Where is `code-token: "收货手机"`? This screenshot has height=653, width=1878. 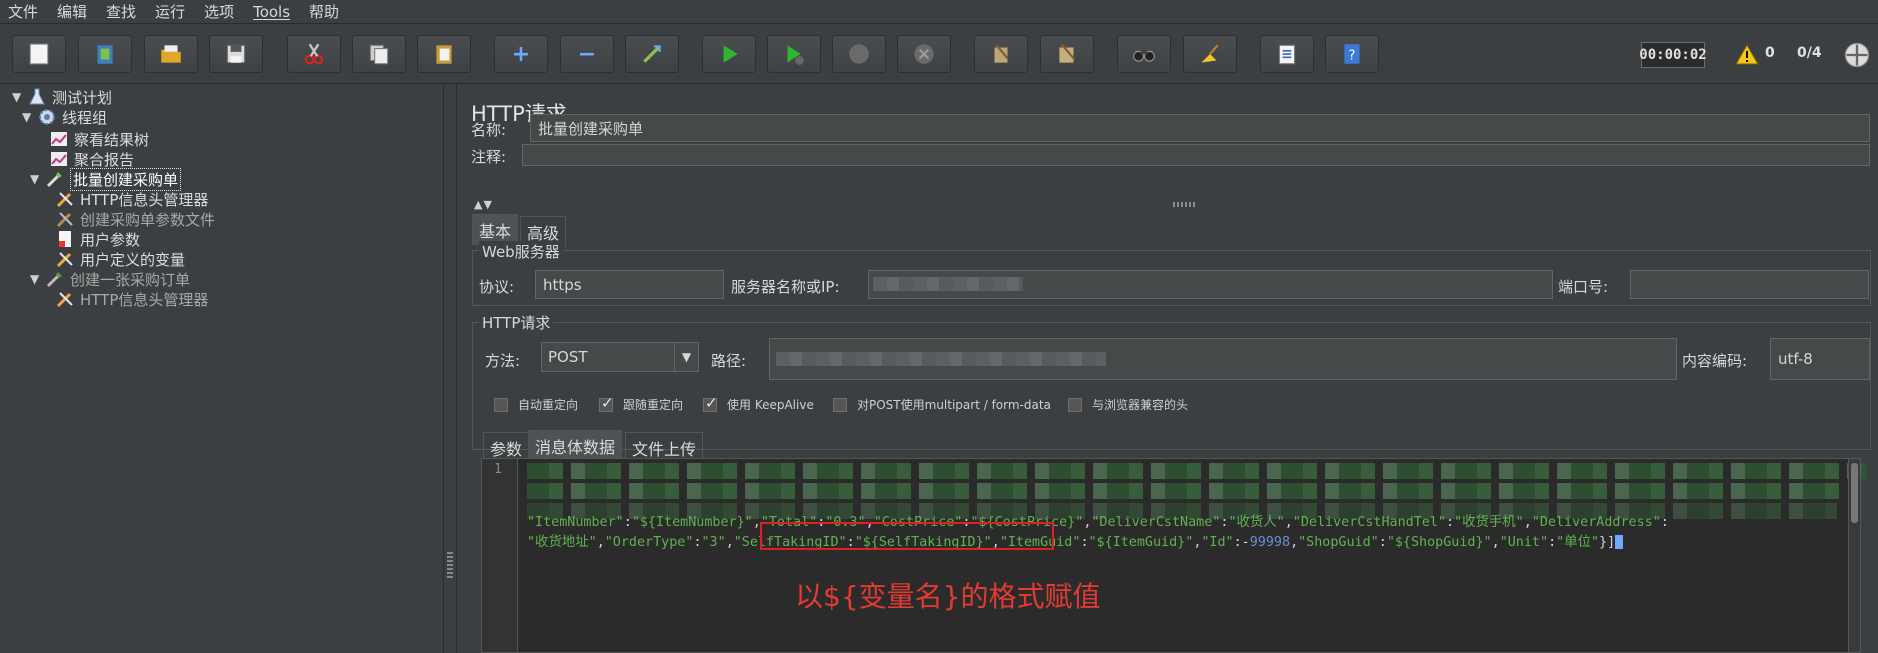 code-token: "收货手机" is located at coordinates (1489, 522).